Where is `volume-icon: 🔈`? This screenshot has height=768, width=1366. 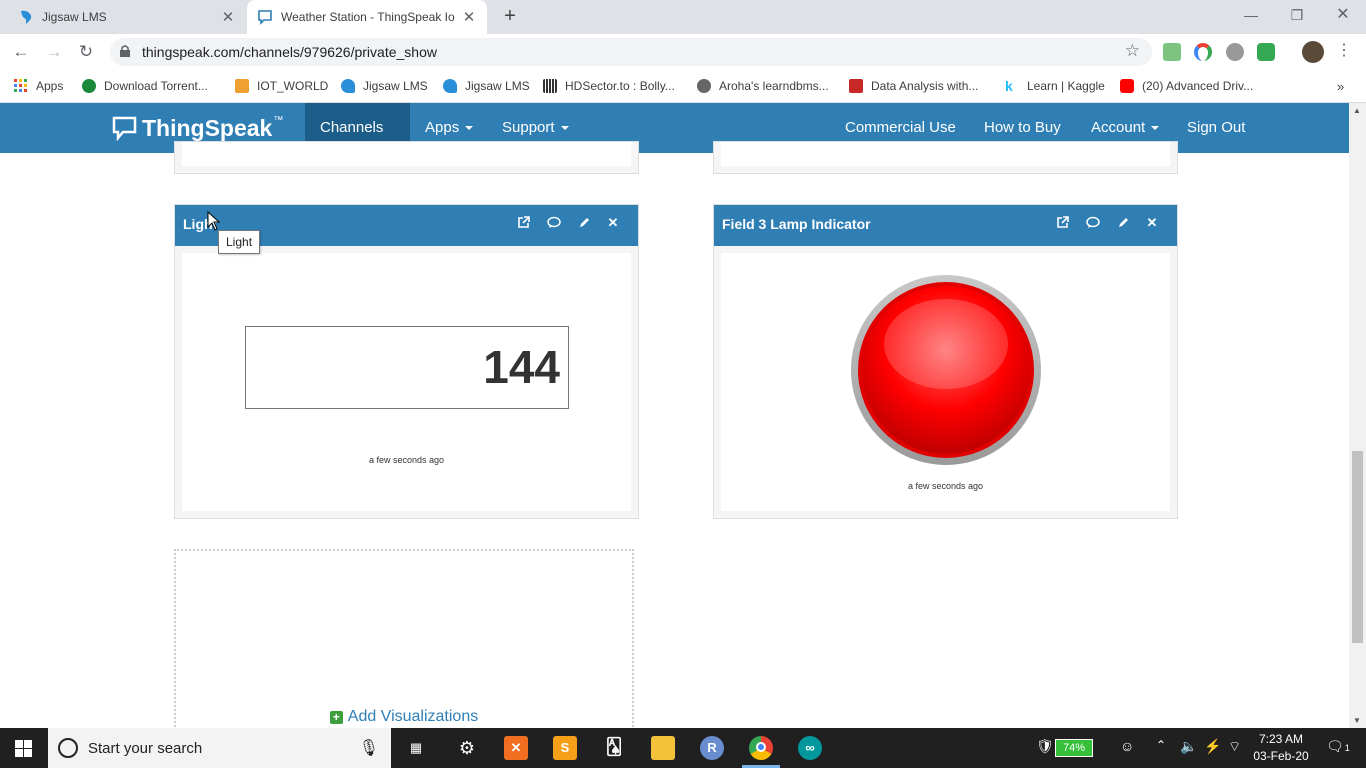 volume-icon: 🔈 is located at coordinates (1188, 746).